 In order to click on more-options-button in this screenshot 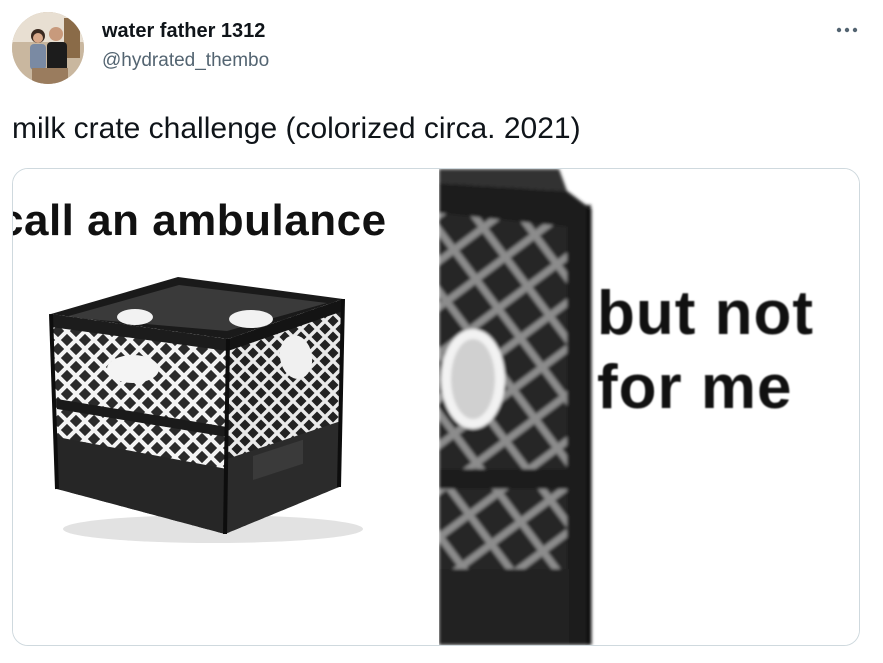, I will do `click(847, 30)`.